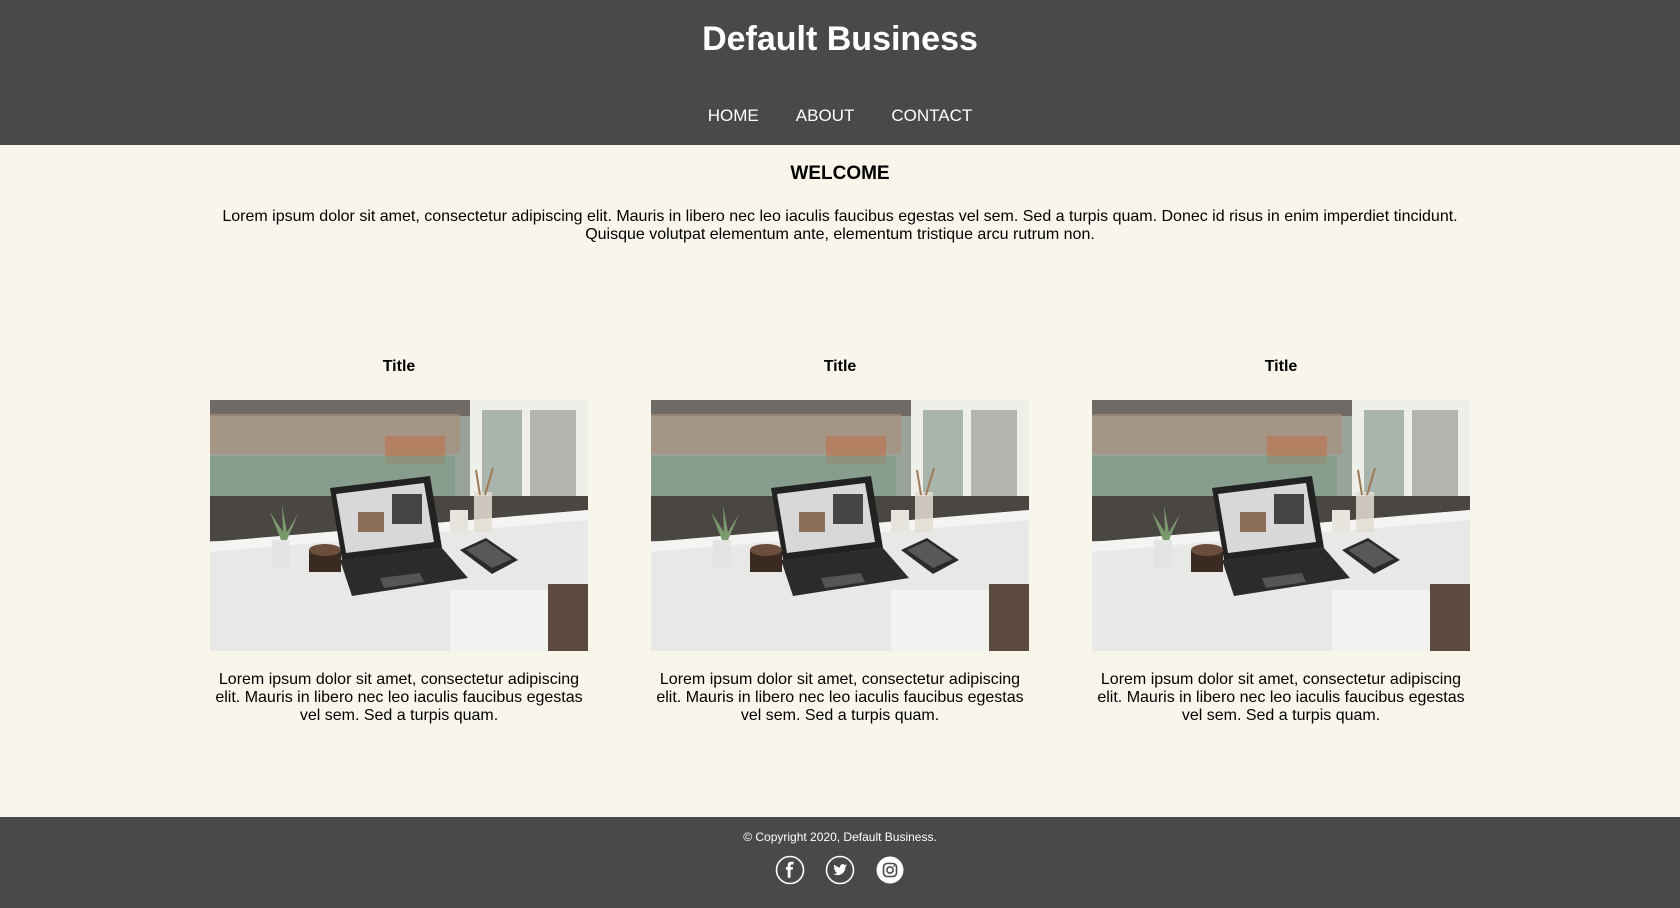  What do you see at coordinates (840, 837) in the screenshot?
I see `copyright-text: © Copyright 2020, Default Business.` at bounding box center [840, 837].